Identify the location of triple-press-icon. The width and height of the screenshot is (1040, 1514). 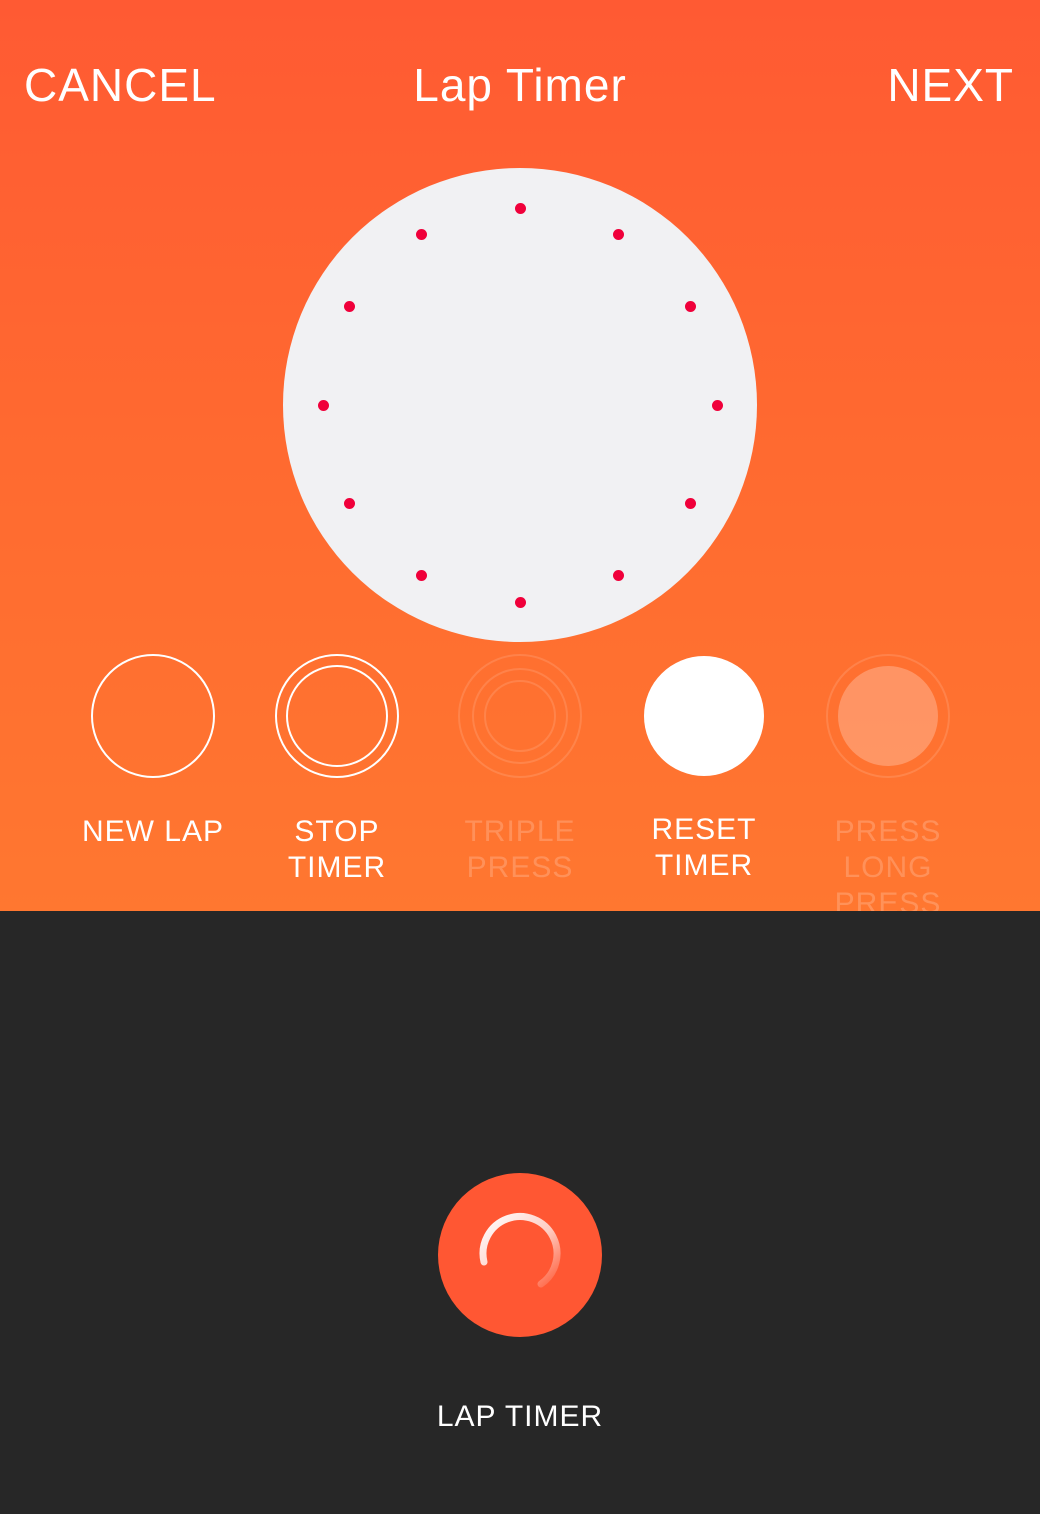
(520, 716).